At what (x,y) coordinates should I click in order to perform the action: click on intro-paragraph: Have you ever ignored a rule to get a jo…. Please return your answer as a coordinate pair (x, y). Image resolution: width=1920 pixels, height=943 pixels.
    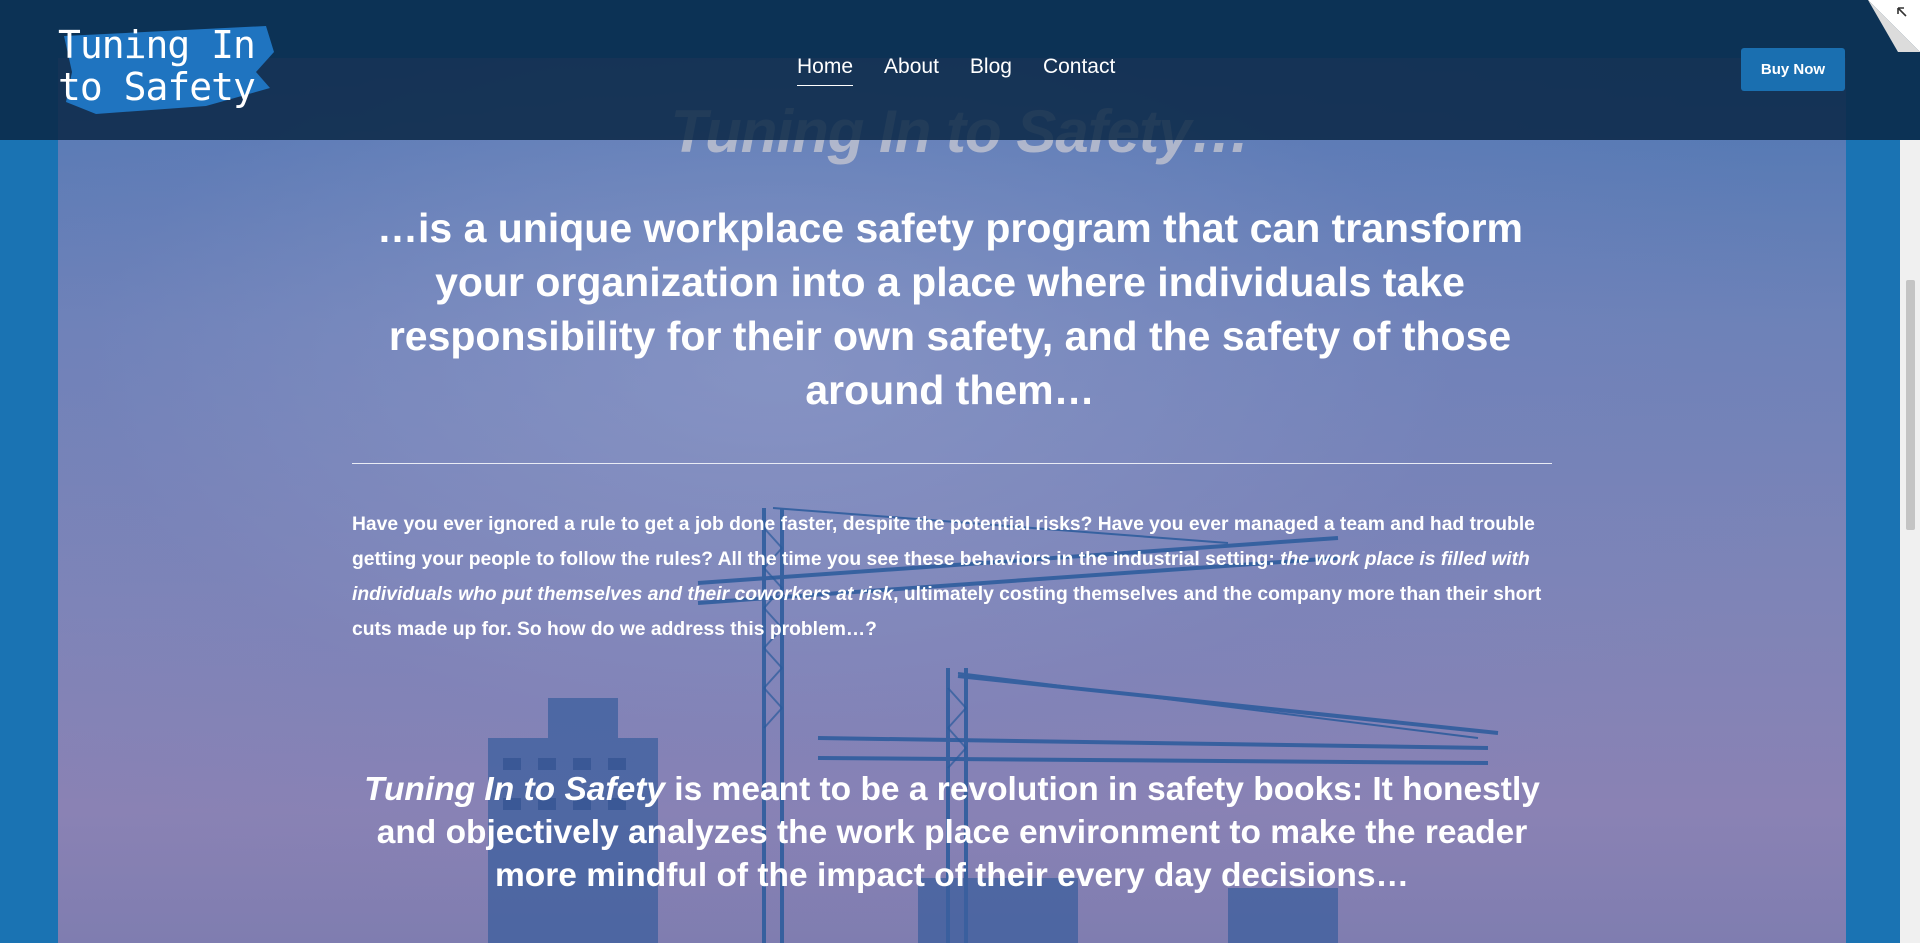
    Looking at the image, I should click on (952, 577).